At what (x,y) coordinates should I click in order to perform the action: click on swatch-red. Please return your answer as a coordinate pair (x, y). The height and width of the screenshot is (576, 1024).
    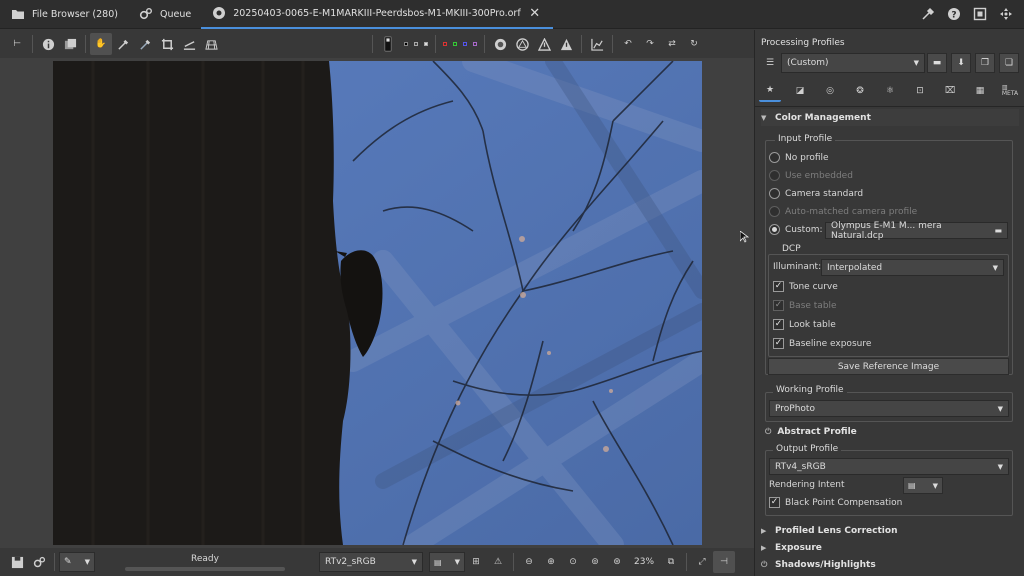
    Looking at the image, I should click on (445, 44).